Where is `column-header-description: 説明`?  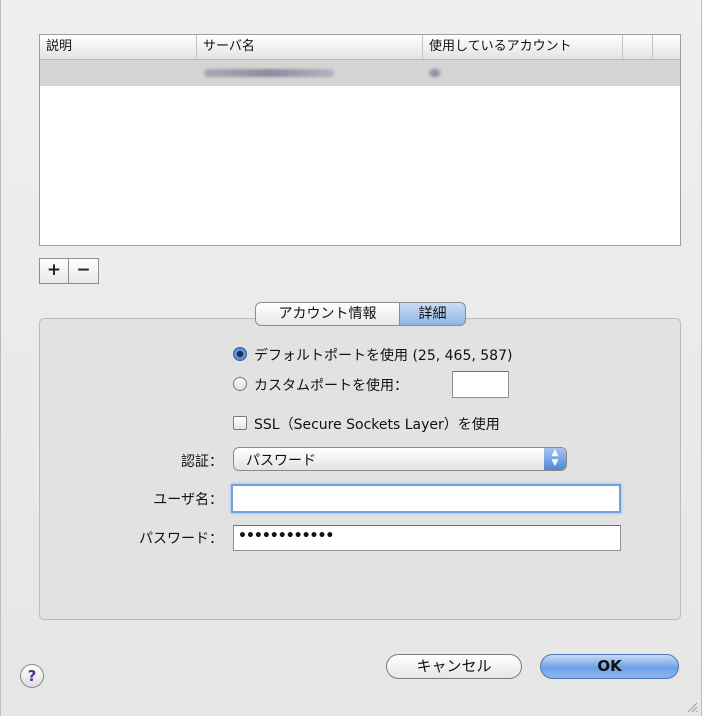
column-header-description: 説明 is located at coordinates (118, 47).